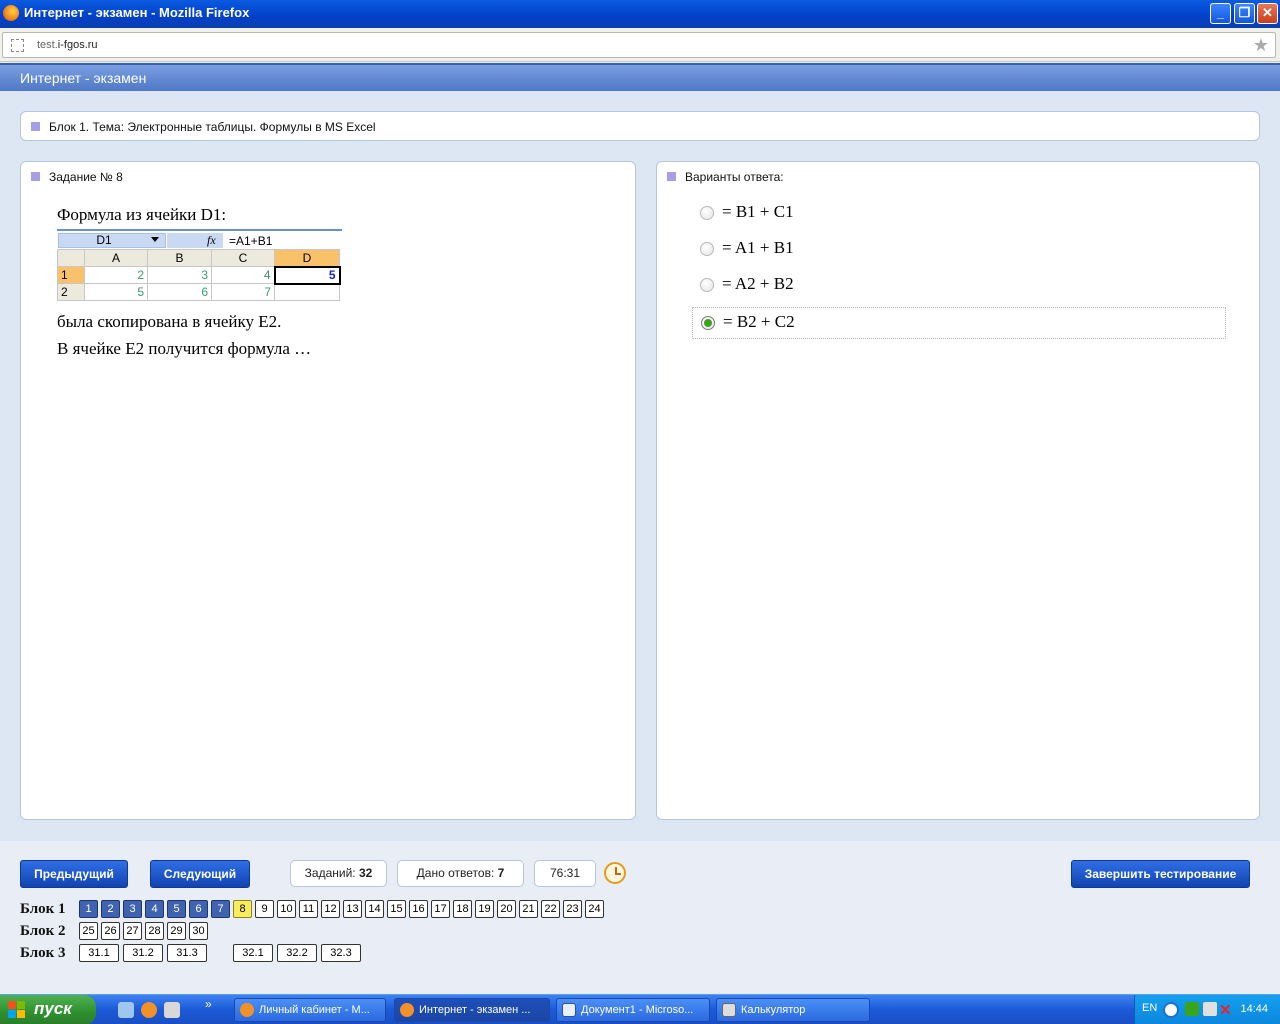 This screenshot has height=1024, width=1280. What do you see at coordinates (959, 323) in the screenshot?
I see `answer-option-selected: = B2 + C2` at bounding box center [959, 323].